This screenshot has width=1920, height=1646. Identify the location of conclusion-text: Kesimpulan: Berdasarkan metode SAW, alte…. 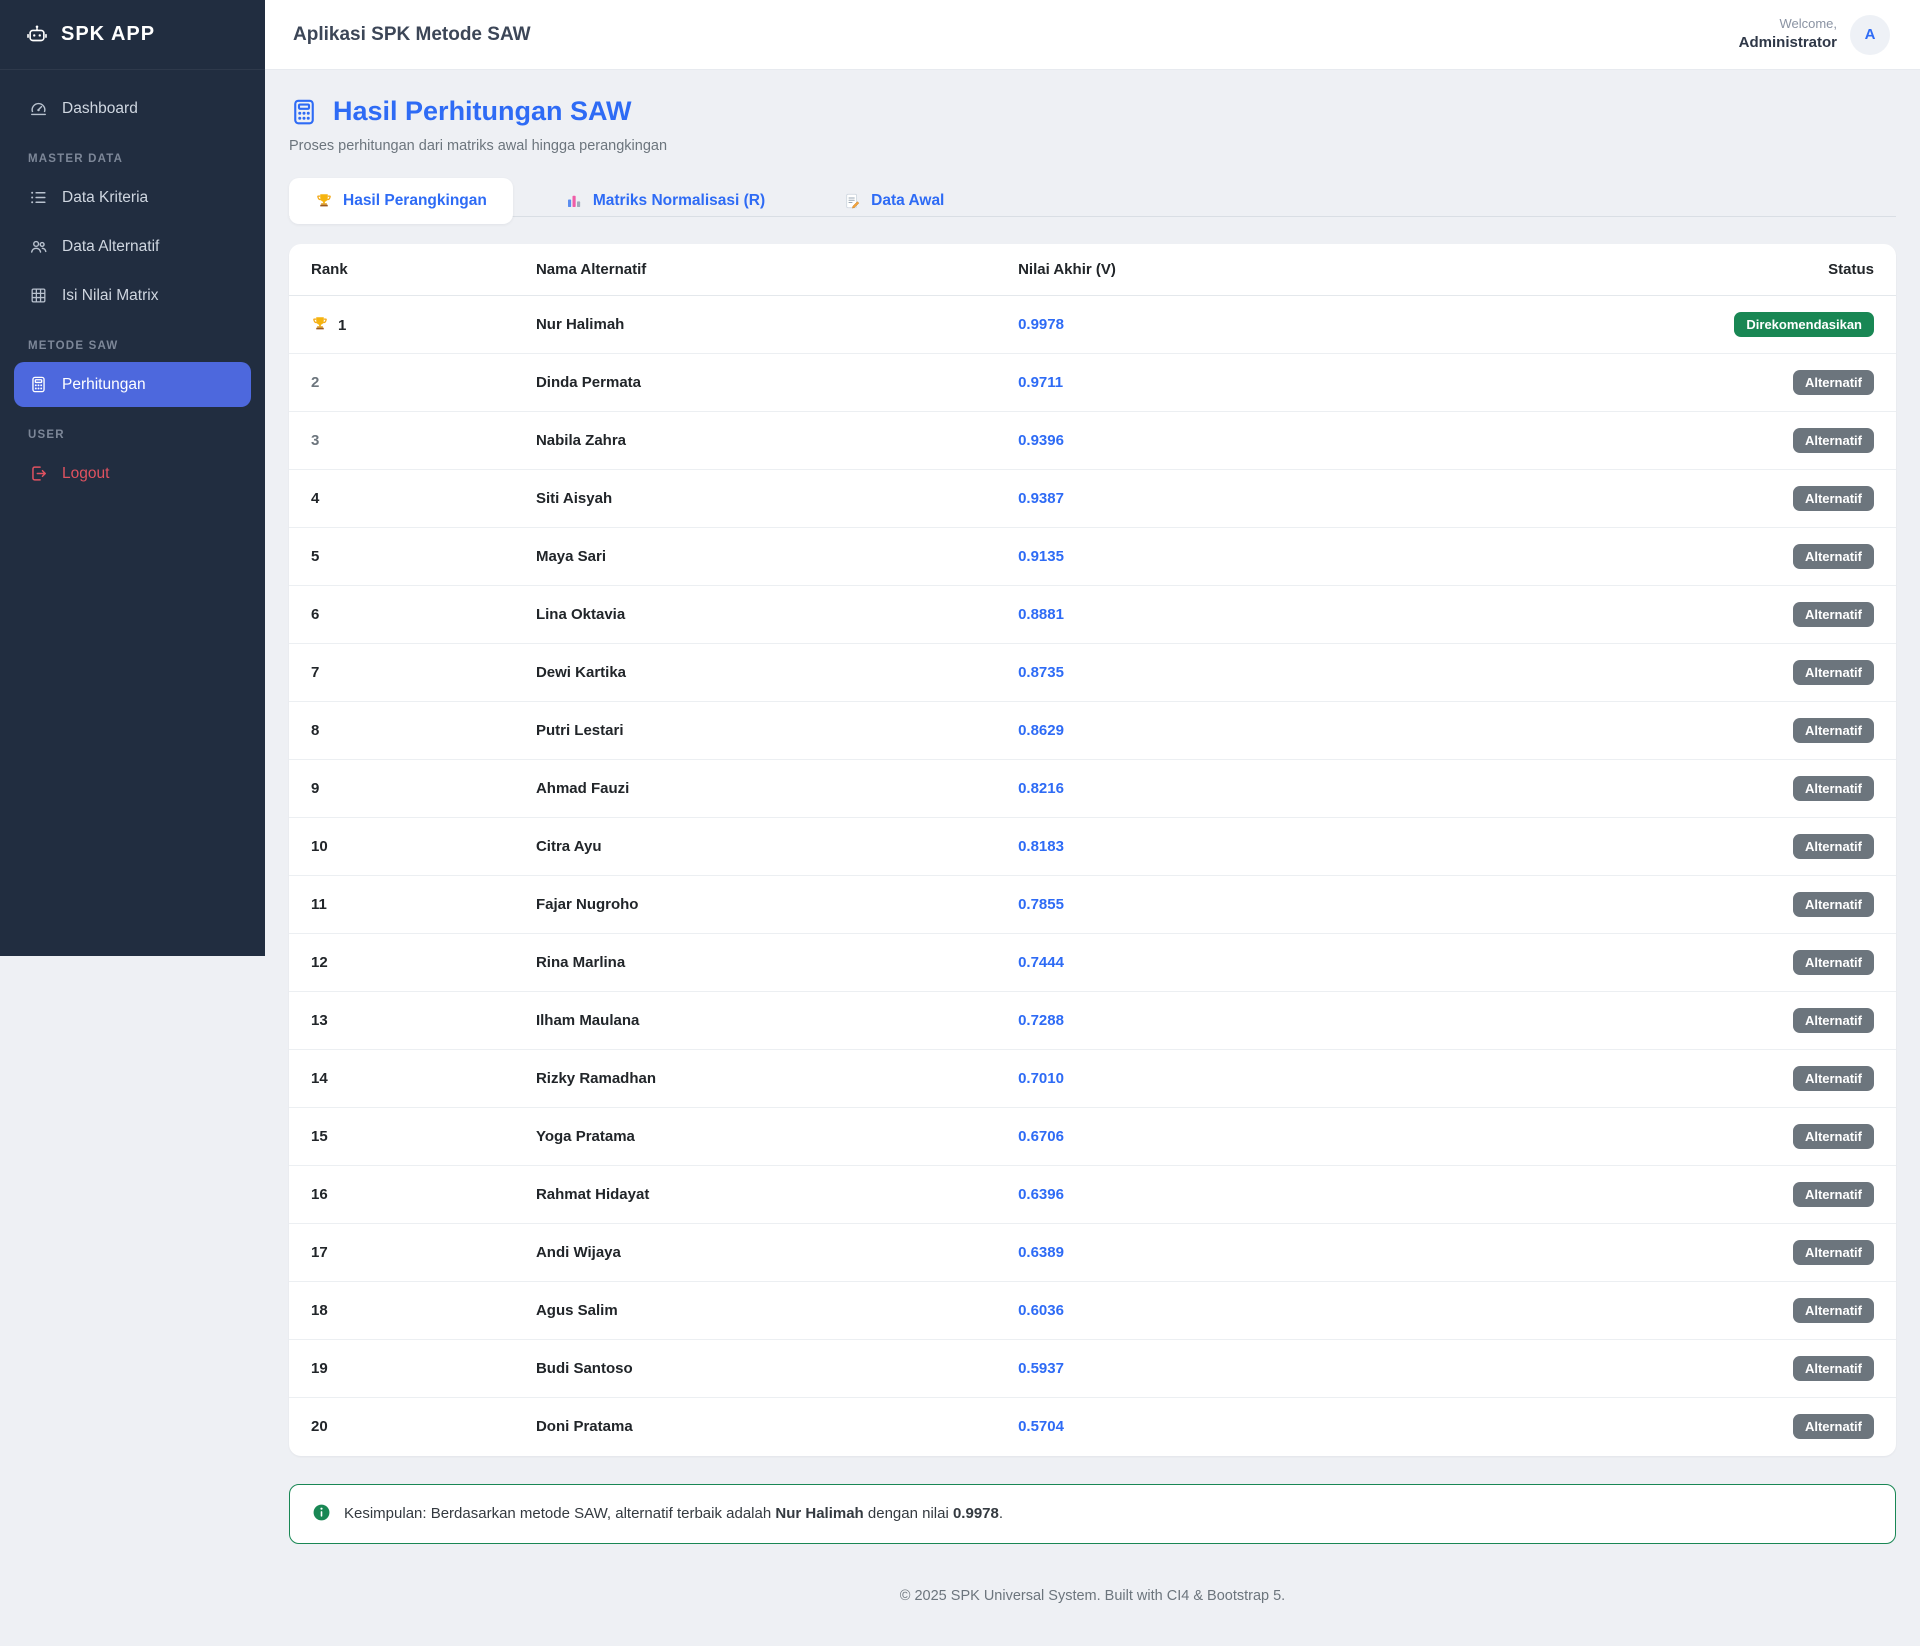
(673, 1514).